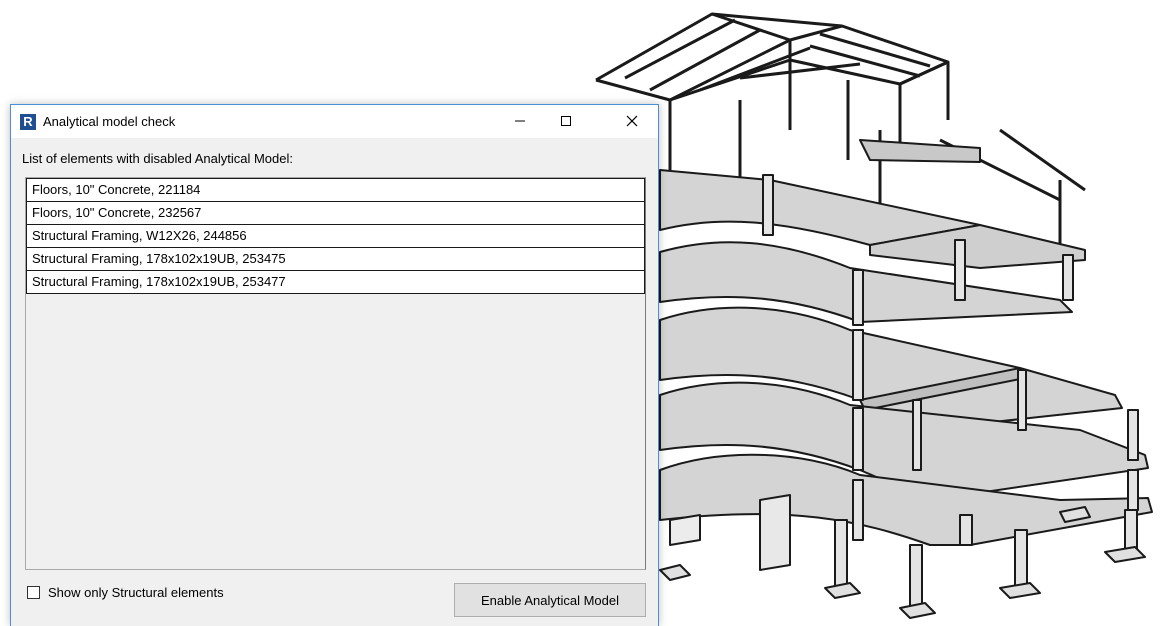 This screenshot has width=1161, height=626. What do you see at coordinates (550, 600) in the screenshot?
I see `enable-analytical-model-button: Enable Analytical Model` at bounding box center [550, 600].